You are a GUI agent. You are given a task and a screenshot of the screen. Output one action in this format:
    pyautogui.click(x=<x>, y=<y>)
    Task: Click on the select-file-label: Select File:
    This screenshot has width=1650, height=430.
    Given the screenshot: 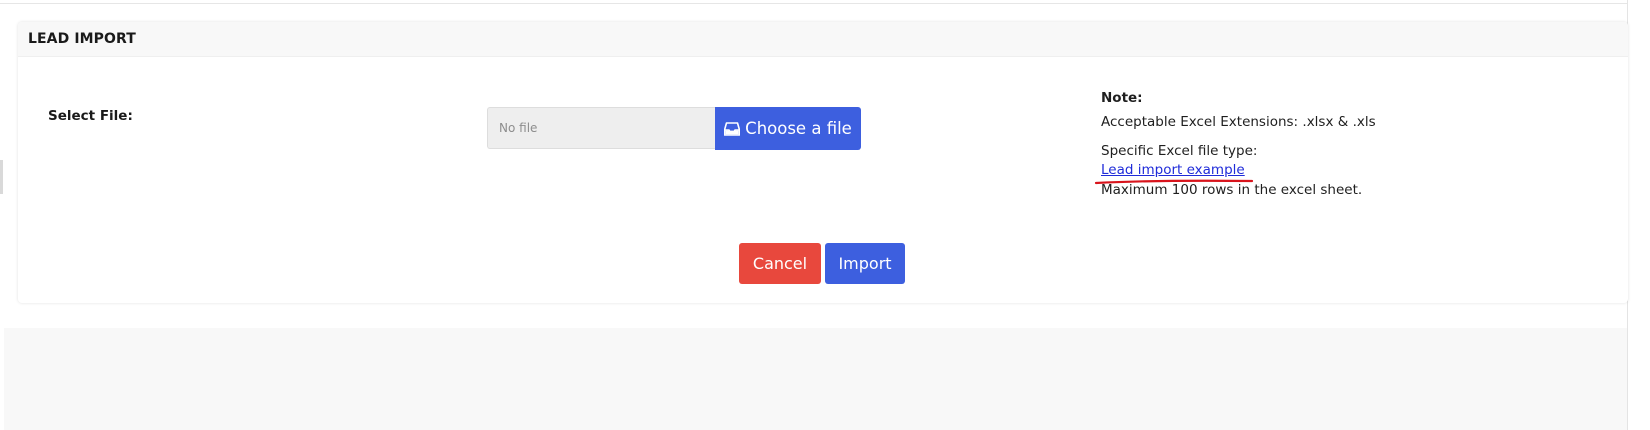 What is the action you would take?
    pyautogui.click(x=90, y=116)
    